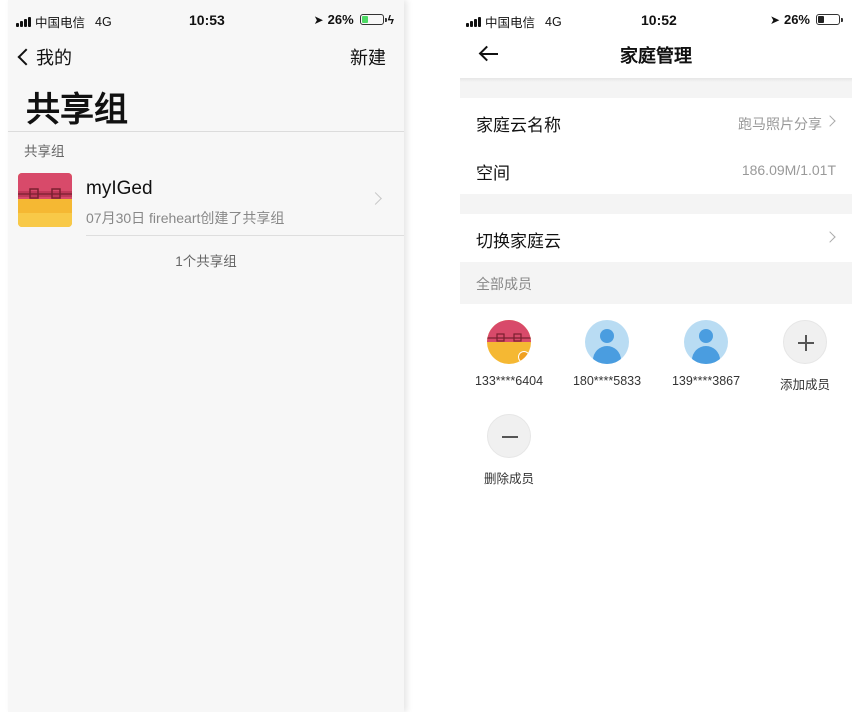 The height and width of the screenshot is (712, 852). I want to click on cloud-name-value: 跑马照片分享, so click(780, 124).